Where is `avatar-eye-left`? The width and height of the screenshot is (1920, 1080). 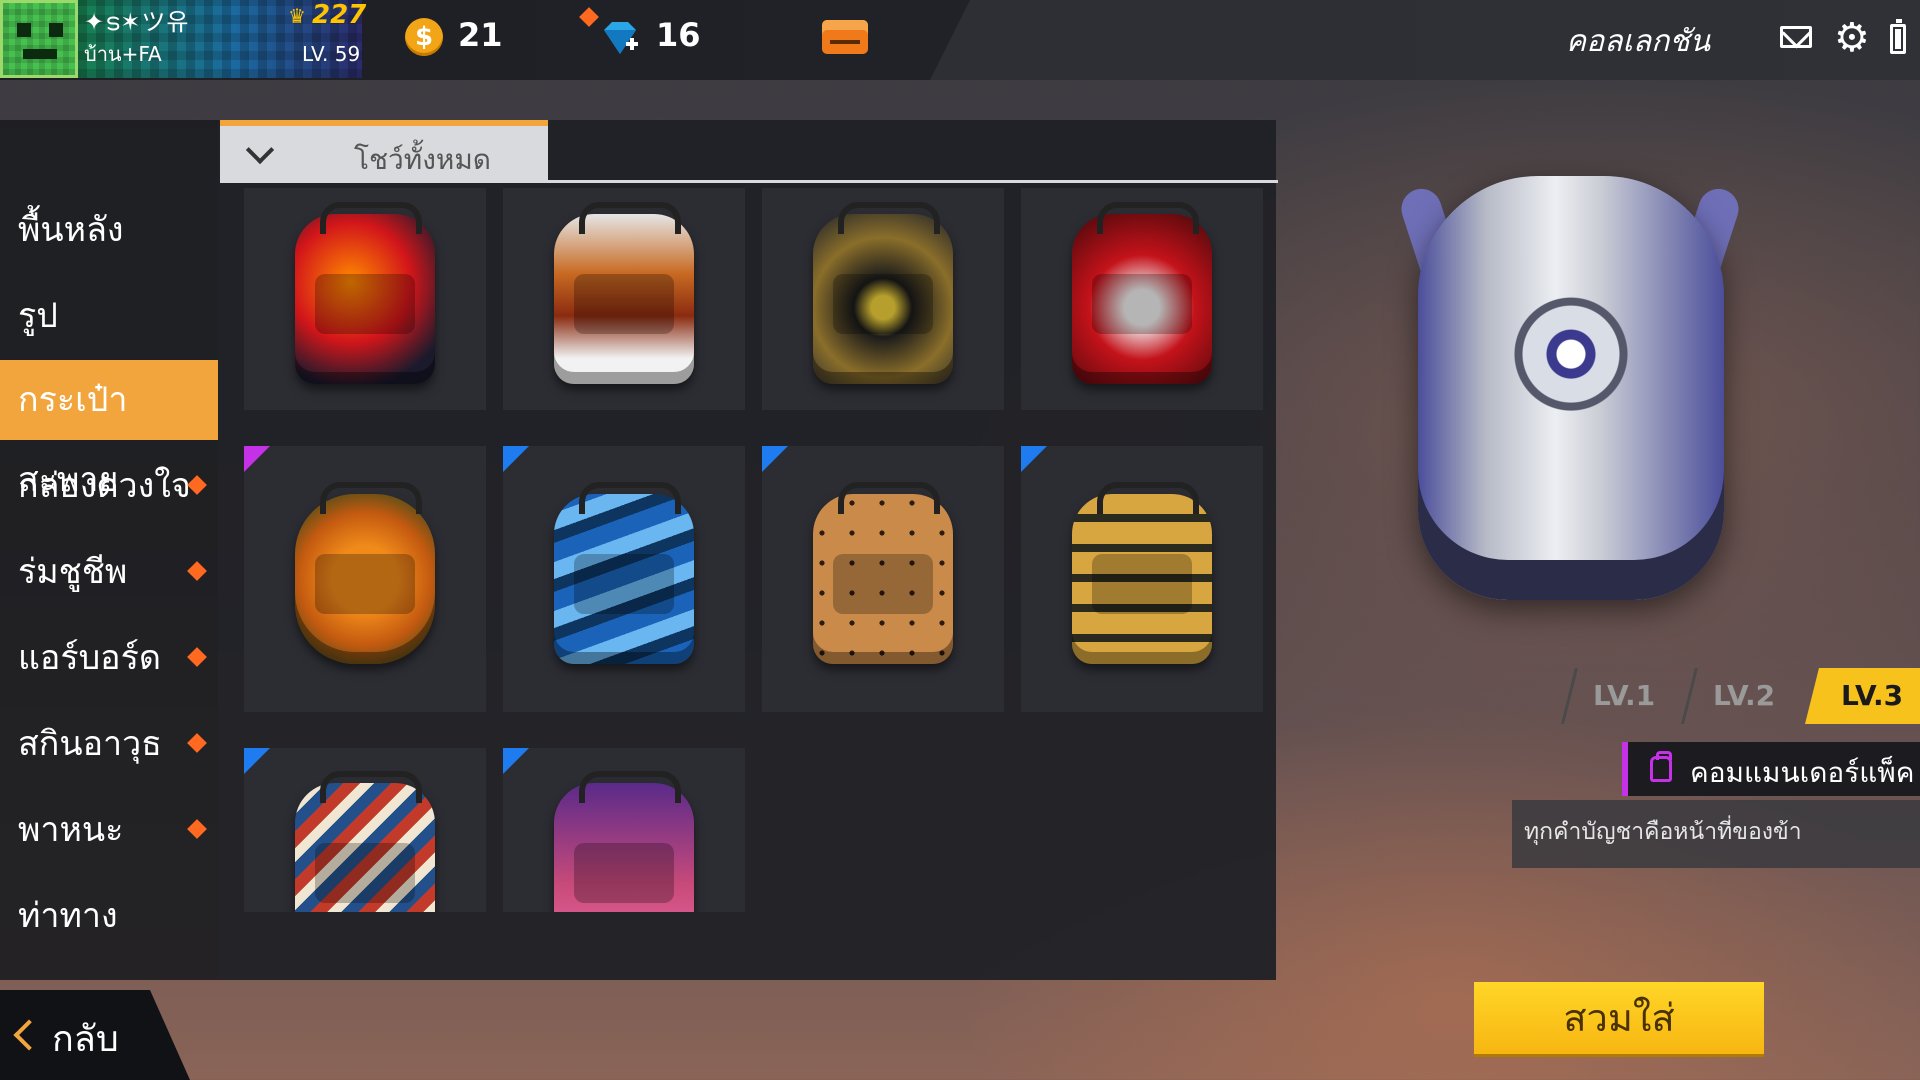
avatar-eye-left is located at coordinates (24, 30).